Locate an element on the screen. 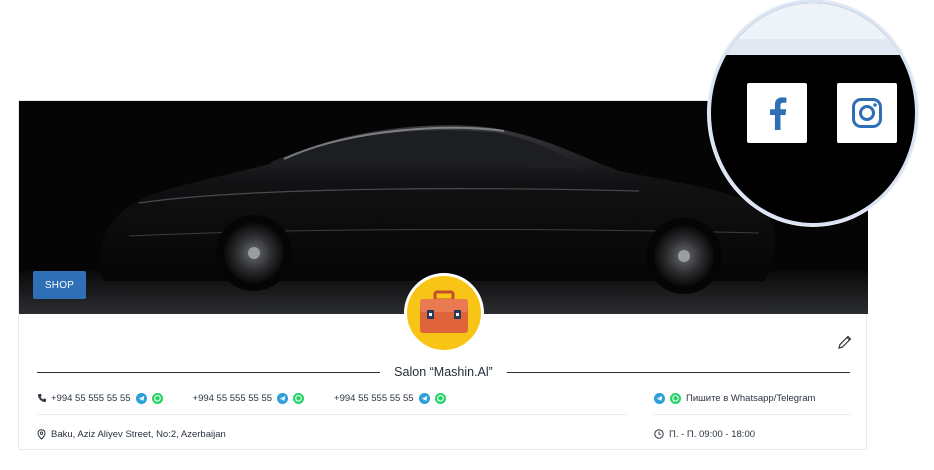  shop-badge: SHOP is located at coordinates (59, 285).